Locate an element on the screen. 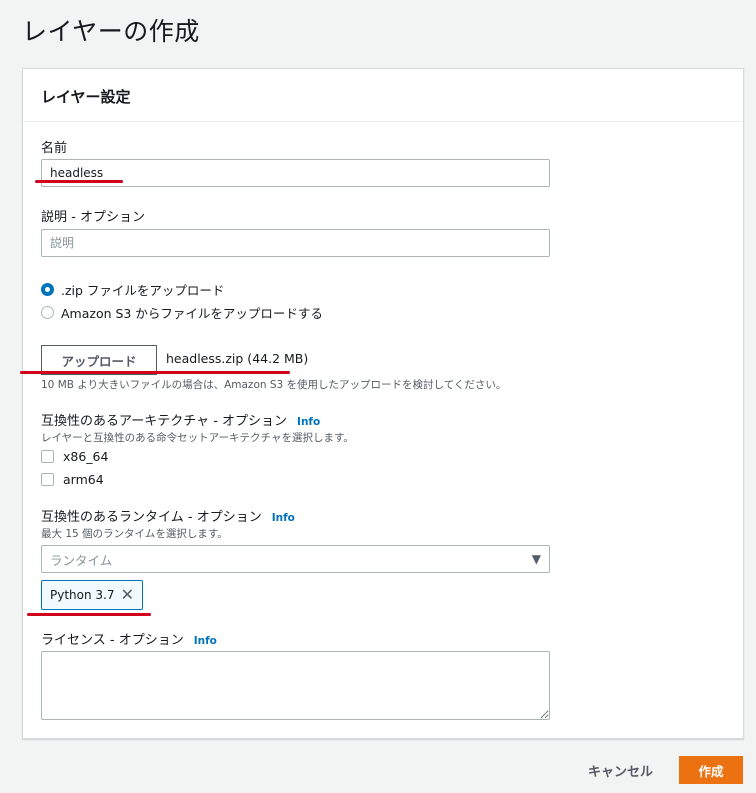 The width and height of the screenshot is (756, 793). runtime-token: Python 3.7 ✕ is located at coordinates (92, 595).